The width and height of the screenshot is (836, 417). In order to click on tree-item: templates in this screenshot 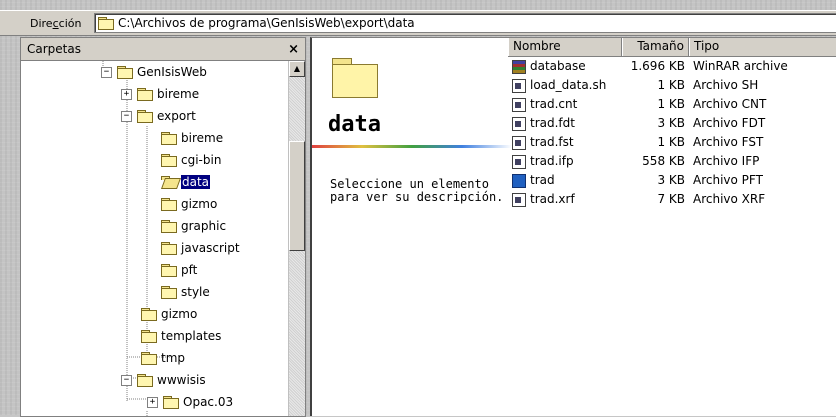, I will do `click(181, 336)`.